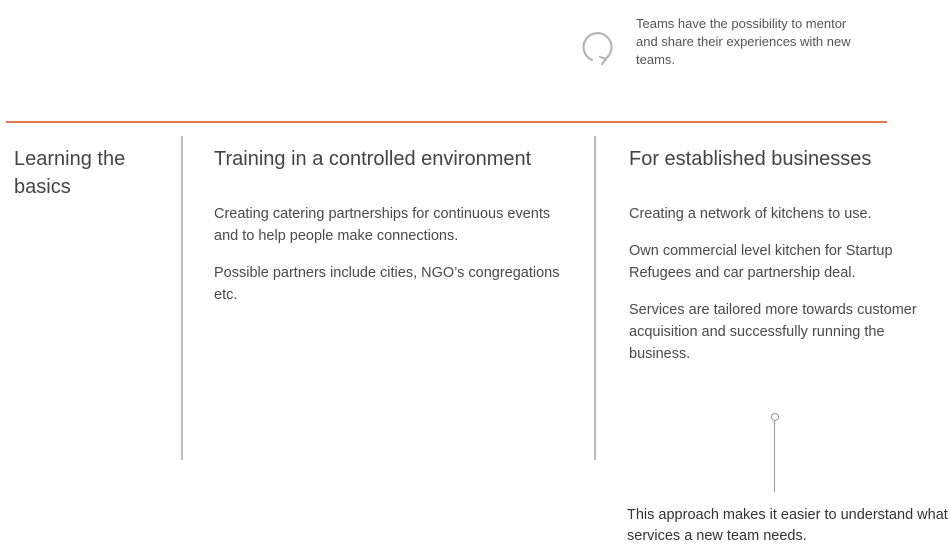  I want to click on column-paragraph: Creating a network of kitchens to use., so click(750, 214).